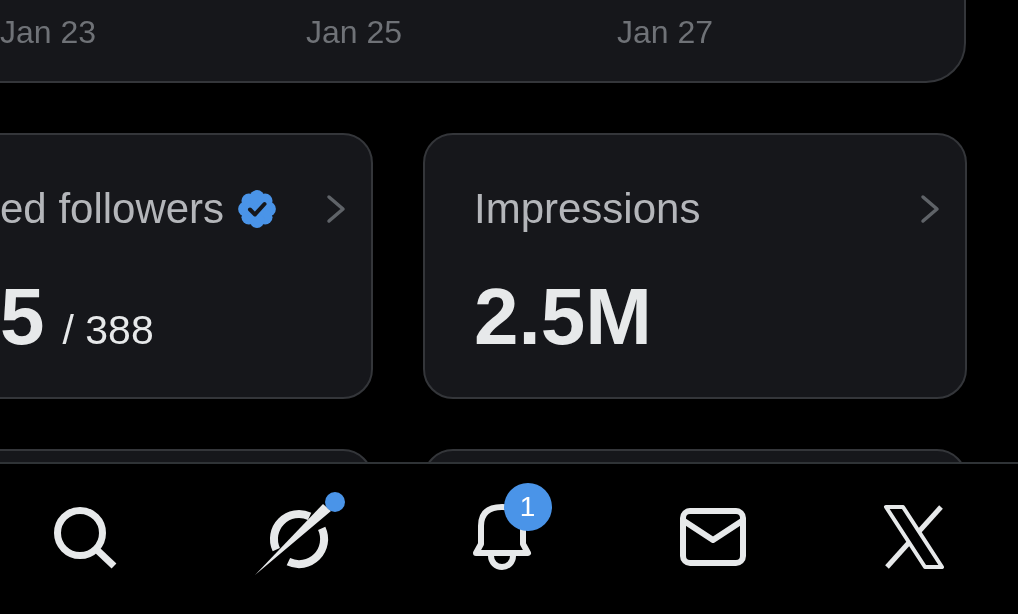  Describe the element at coordinates (85, 537) in the screenshot. I see `search-icon` at that location.